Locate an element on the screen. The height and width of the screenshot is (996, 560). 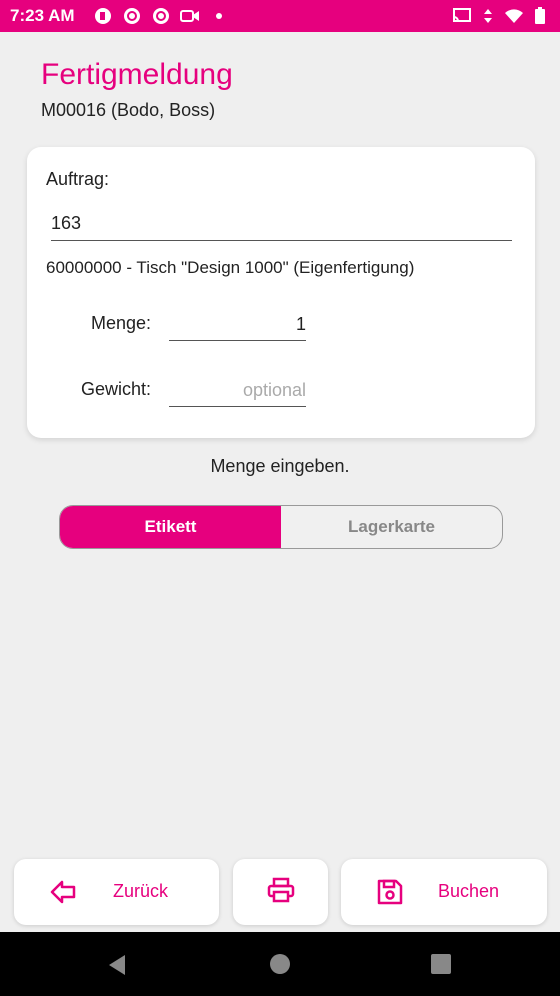
print-button is located at coordinates (280, 892).